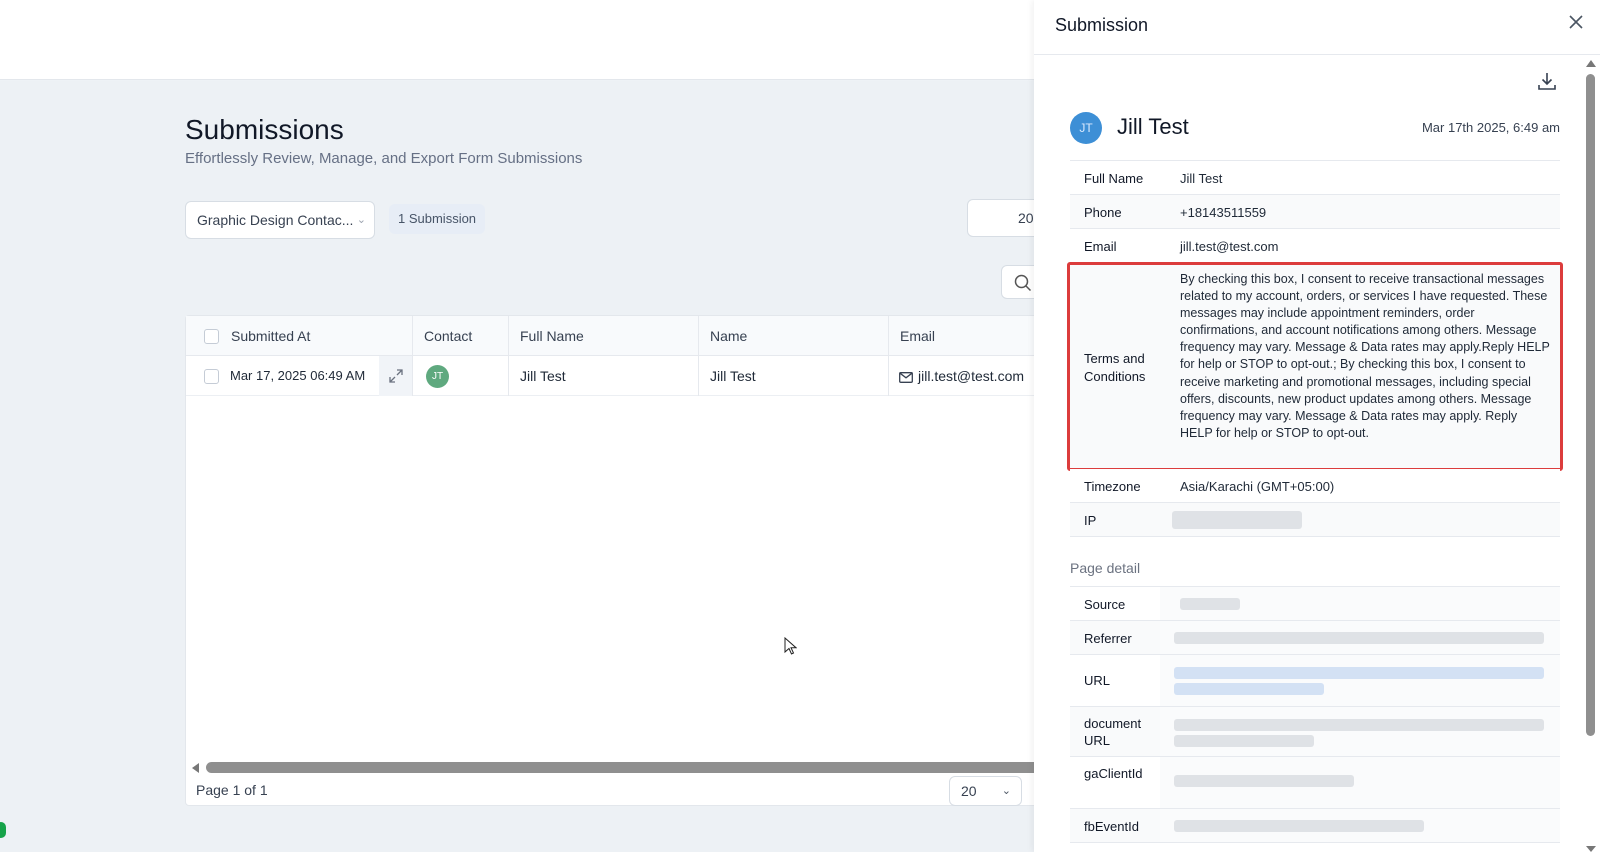 The width and height of the screenshot is (1600, 852). What do you see at coordinates (1114, 178) in the screenshot?
I see `field-label: Full Name` at bounding box center [1114, 178].